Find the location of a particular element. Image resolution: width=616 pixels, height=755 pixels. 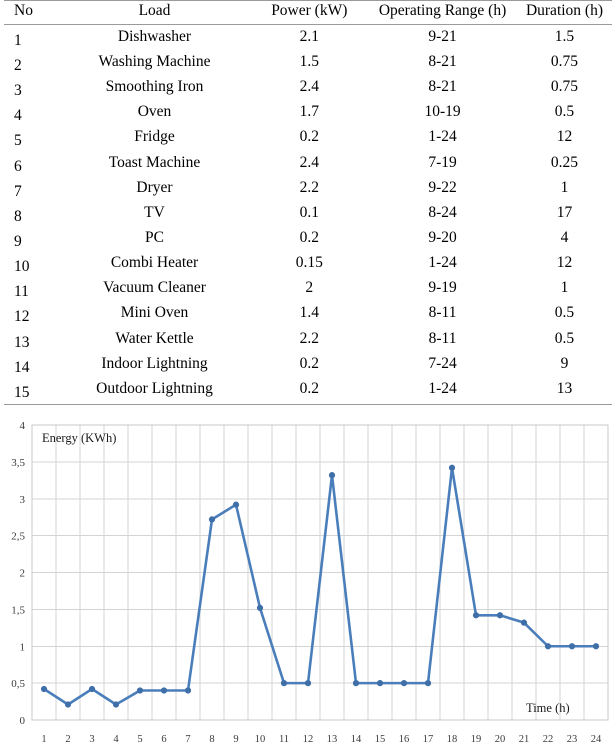

cell-range: 10-19 is located at coordinates (442, 112).